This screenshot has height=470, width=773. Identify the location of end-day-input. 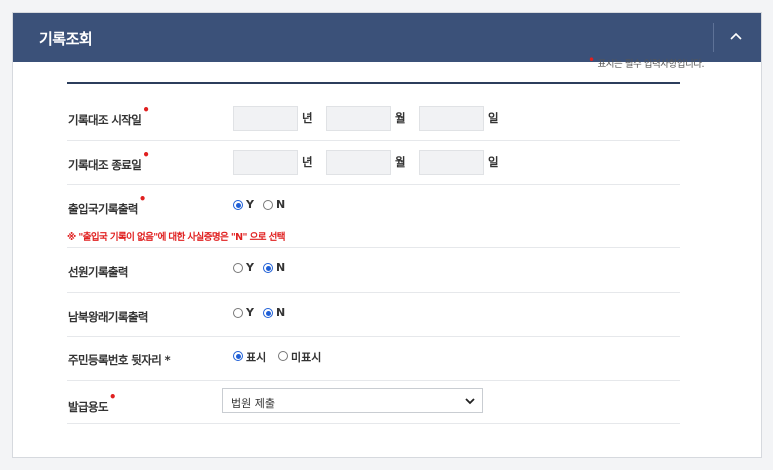
(451, 162).